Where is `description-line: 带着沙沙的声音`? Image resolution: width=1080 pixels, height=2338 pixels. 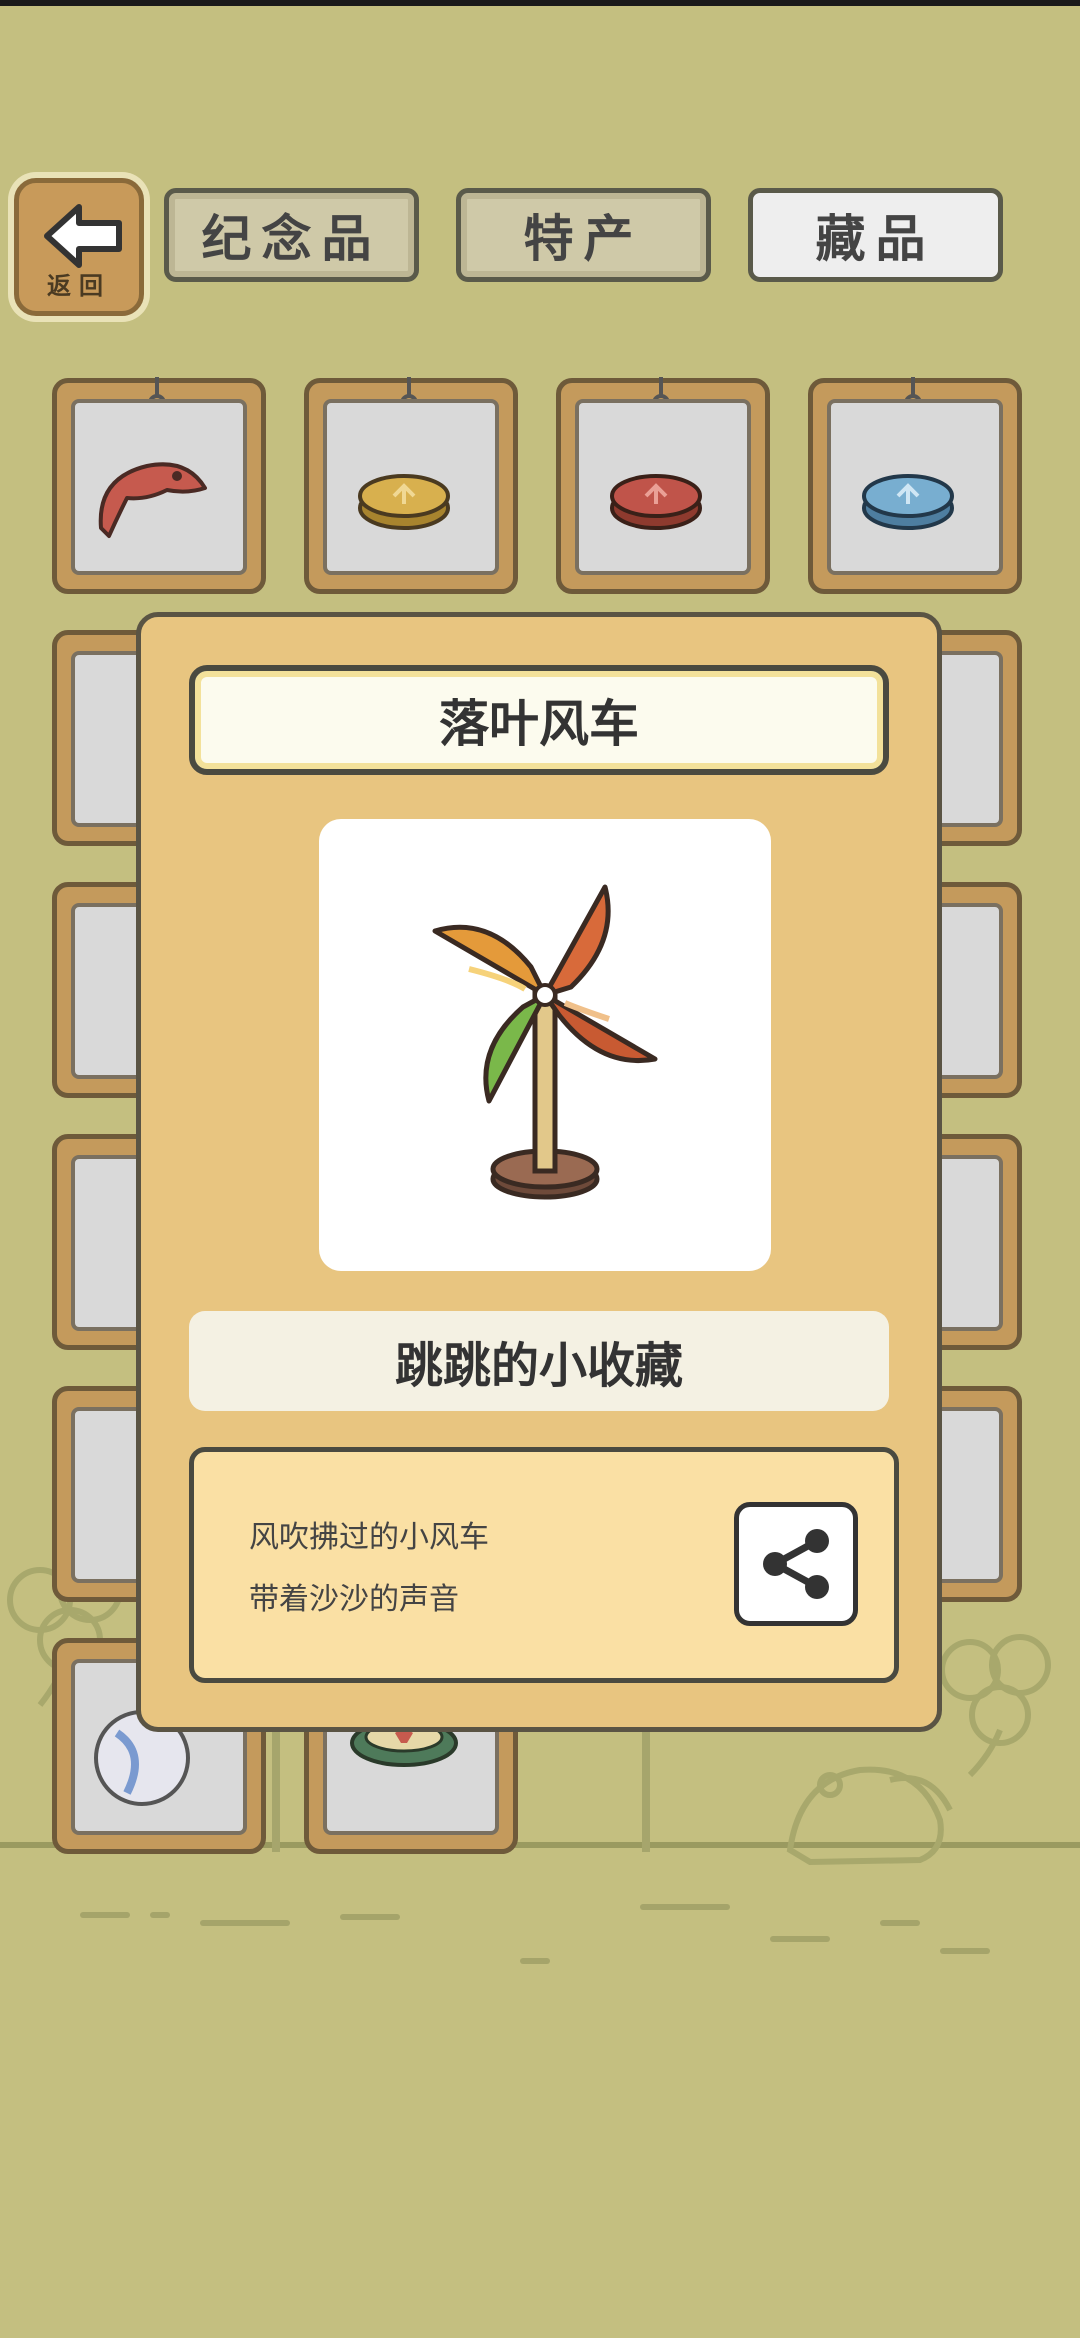 description-line: 带着沙沙的声音 is located at coordinates (354, 1599).